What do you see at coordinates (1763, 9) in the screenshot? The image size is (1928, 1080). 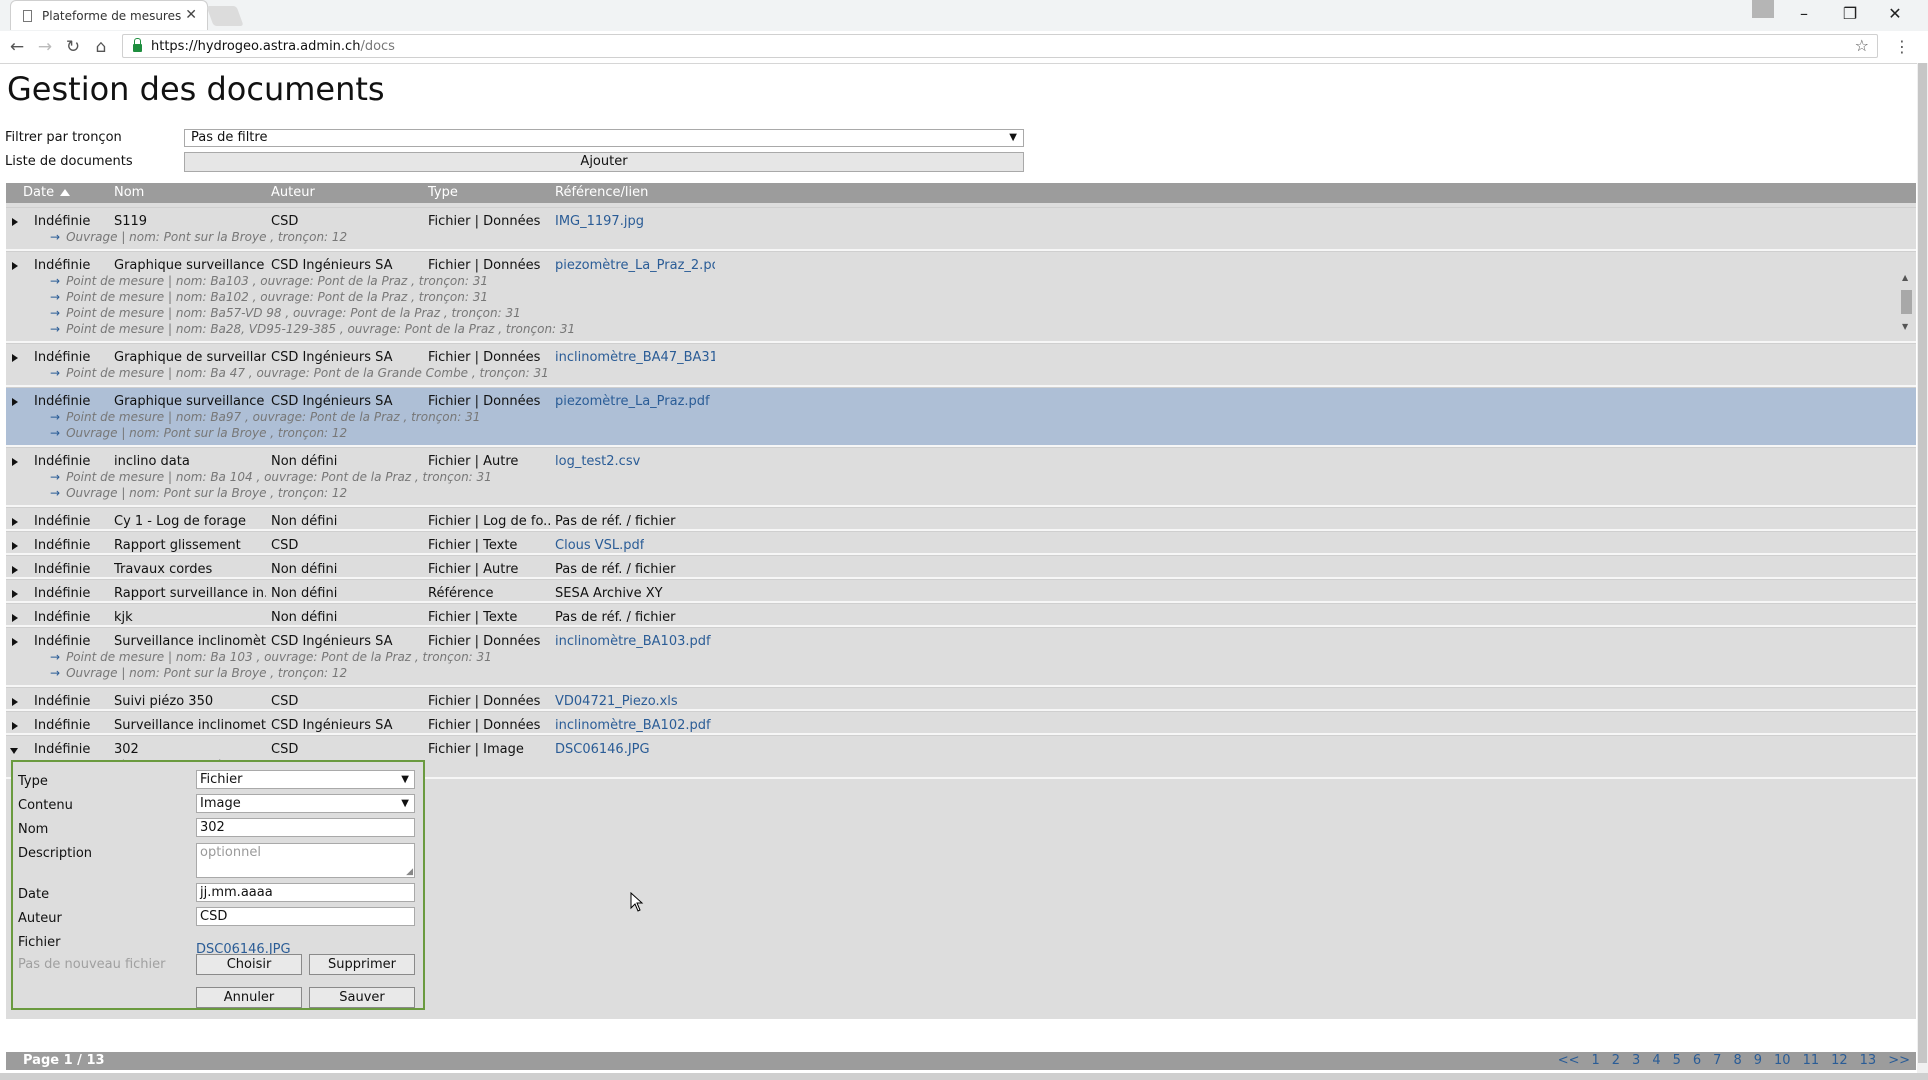 I see `user-profile-icon` at bounding box center [1763, 9].